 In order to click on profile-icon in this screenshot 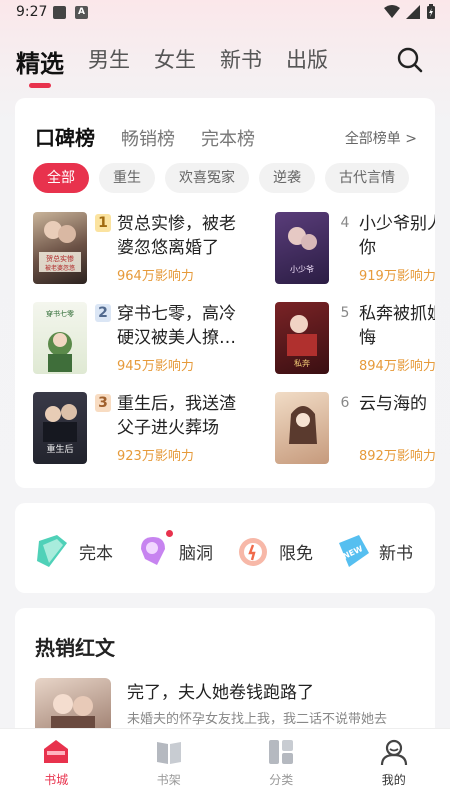, I will do `click(393, 752)`.